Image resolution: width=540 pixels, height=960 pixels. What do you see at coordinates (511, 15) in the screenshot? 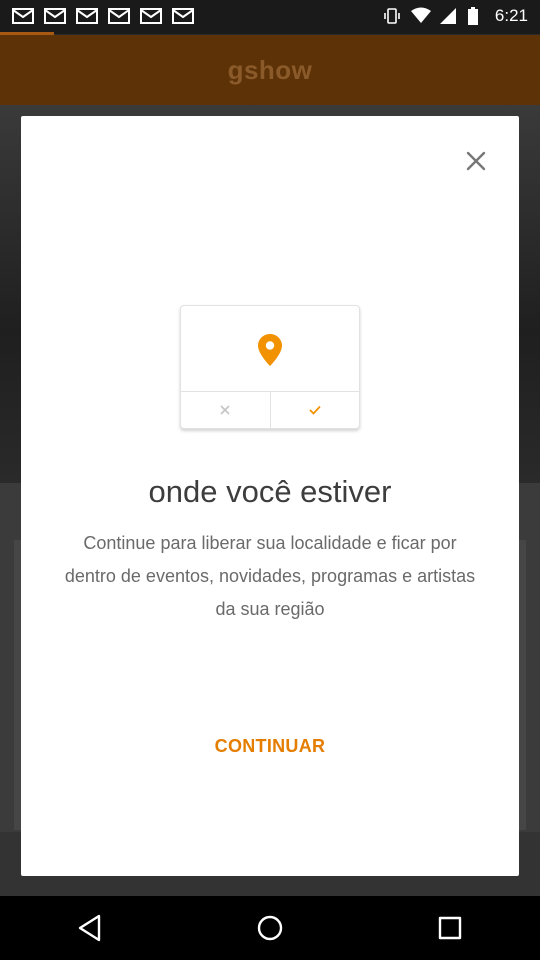
I see `status-time: 6:21` at bounding box center [511, 15].